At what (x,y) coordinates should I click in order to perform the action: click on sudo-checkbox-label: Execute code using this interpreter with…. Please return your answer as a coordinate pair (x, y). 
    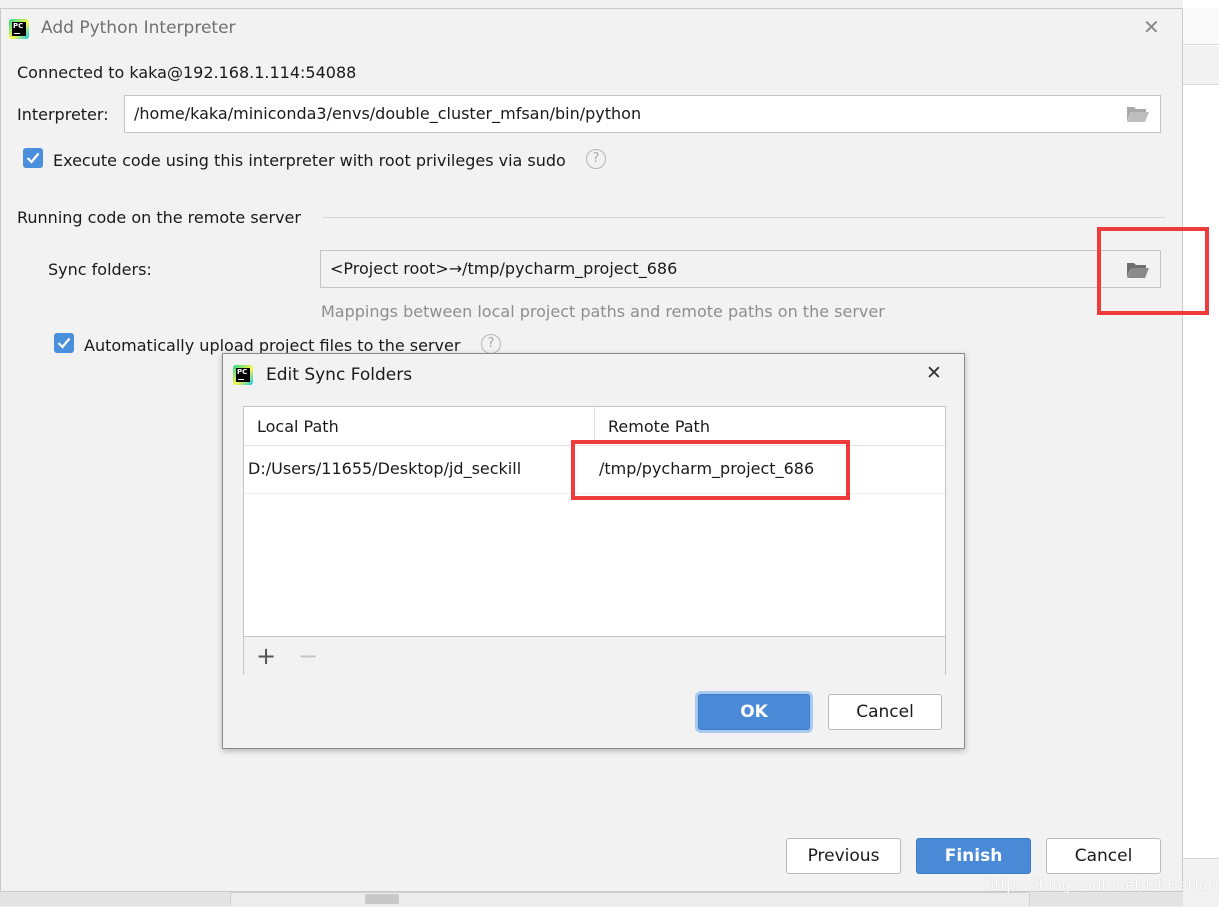
    Looking at the image, I should click on (309, 160).